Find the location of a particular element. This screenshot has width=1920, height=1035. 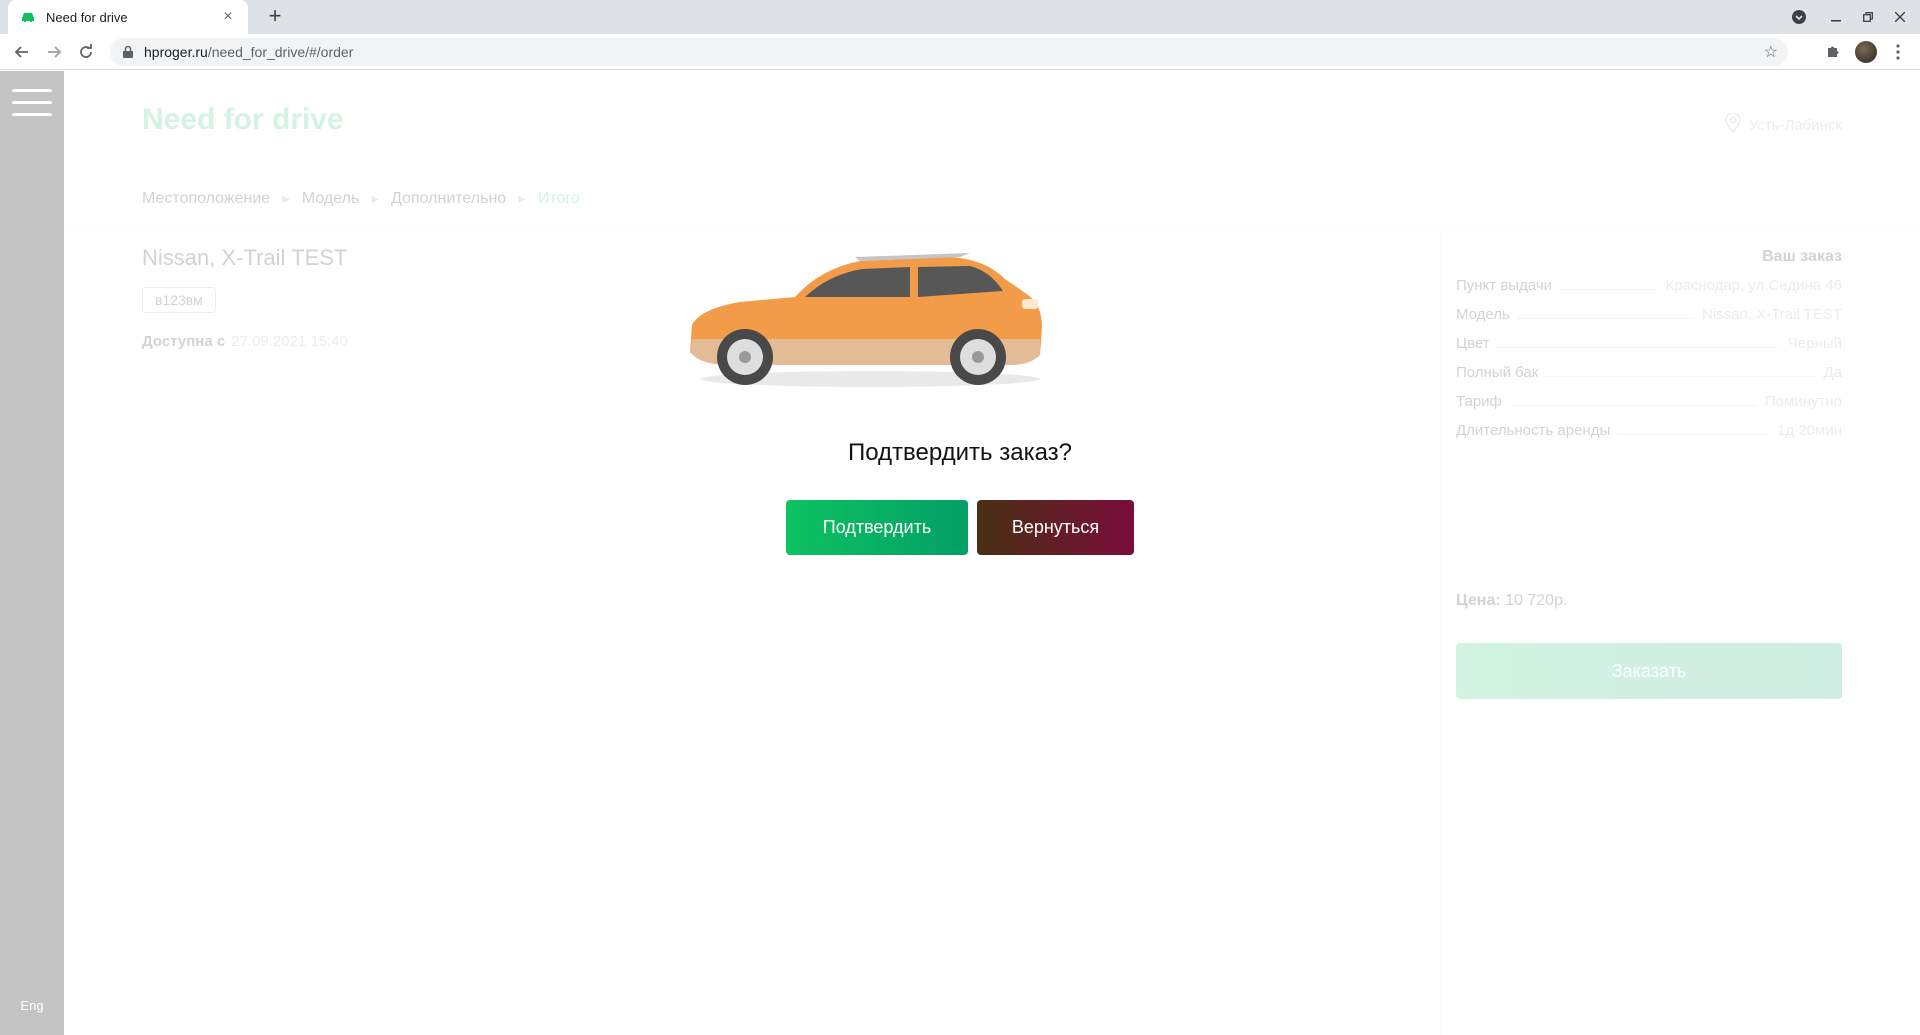

hamburger-menu-icon is located at coordinates (32, 105).